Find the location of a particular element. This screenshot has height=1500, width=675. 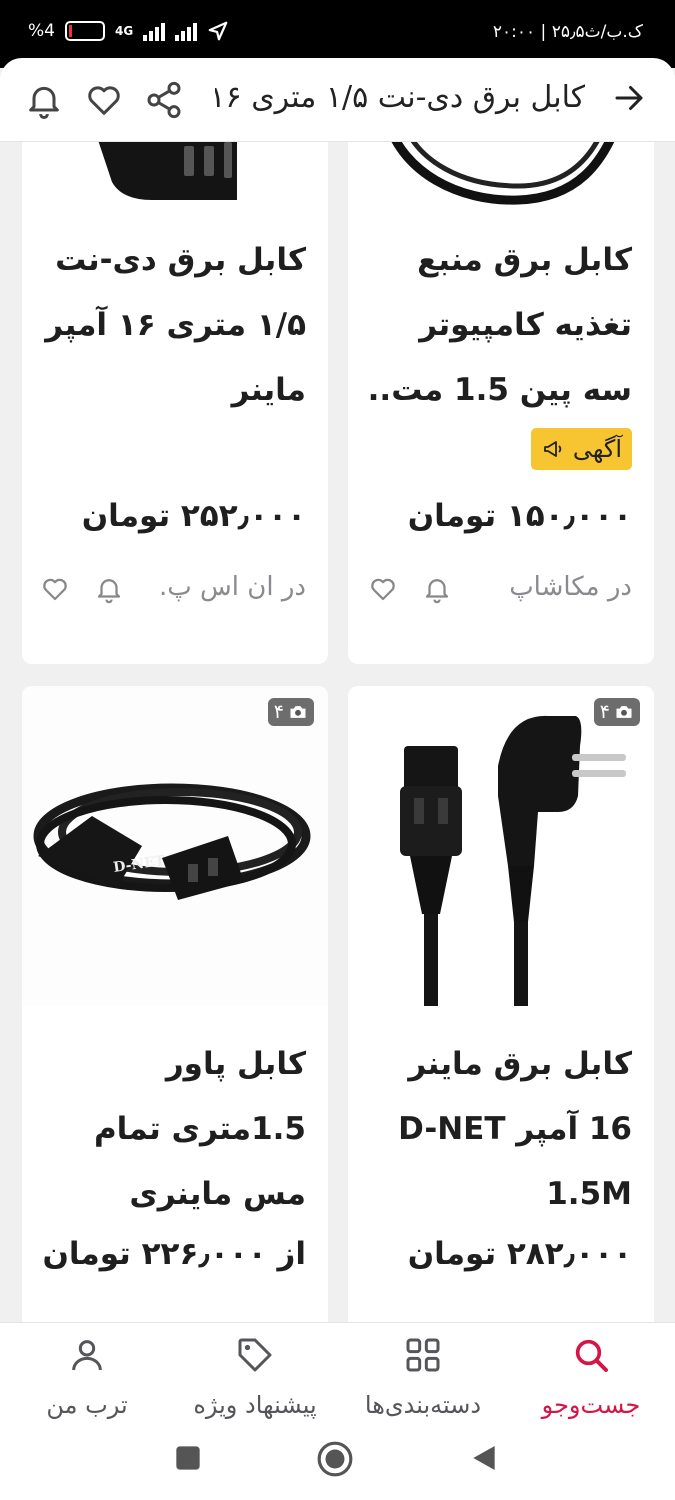

location-arrow-icon is located at coordinates (218, 31).